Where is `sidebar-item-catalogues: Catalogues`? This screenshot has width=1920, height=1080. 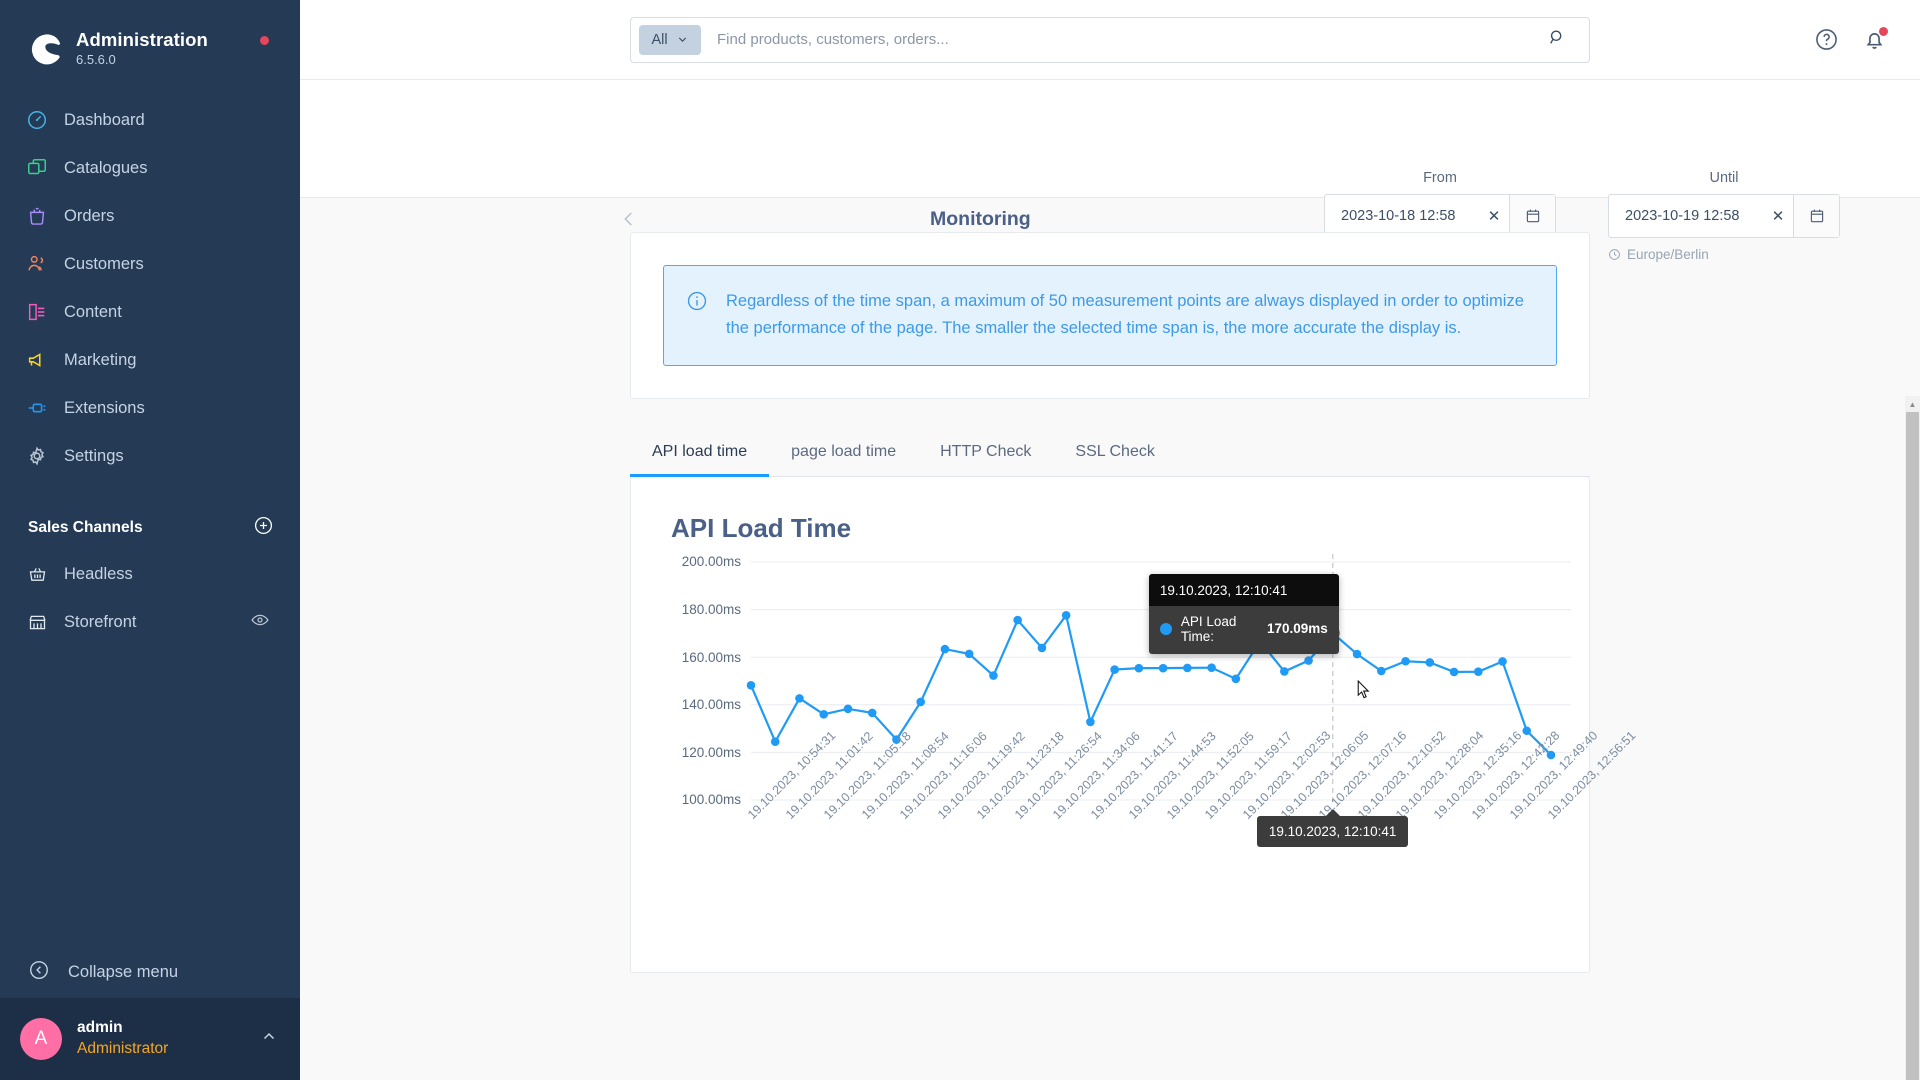
sidebar-item-catalogues: Catalogues is located at coordinates (150, 168).